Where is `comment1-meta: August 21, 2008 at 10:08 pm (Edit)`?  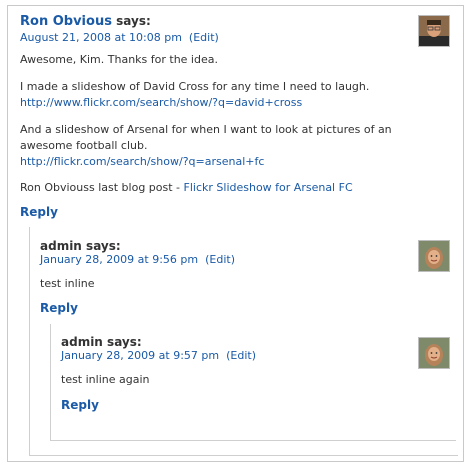
comment1-meta: August 21, 2008 at 10:08 pm (Edit) is located at coordinates (119, 37).